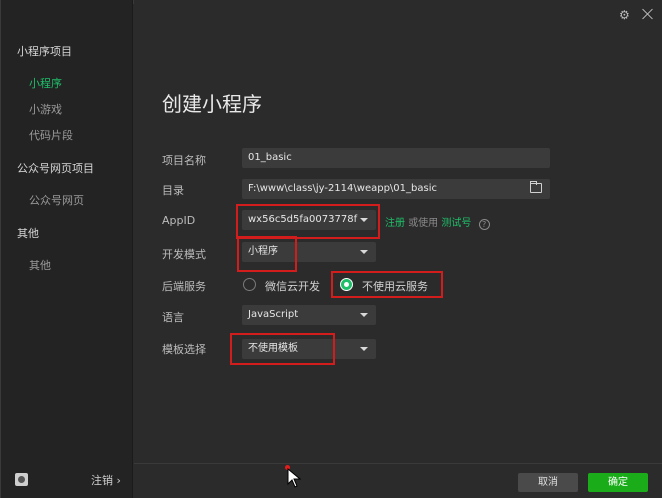 Image resolution: width=662 pixels, height=498 pixels. What do you see at coordinates (173, 190) in the screenshot?
I see `directory-label: 目录` at bounding box center [173, 190].